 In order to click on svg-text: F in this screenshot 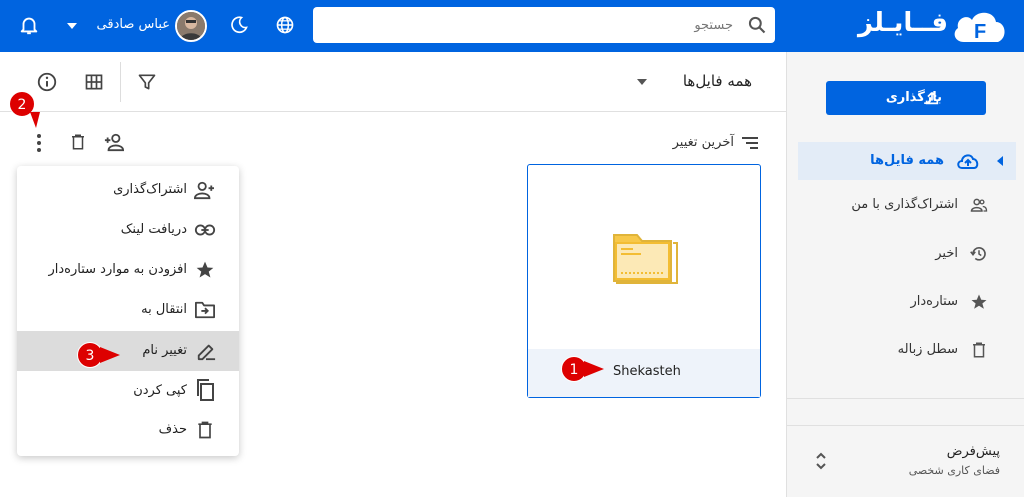, I will do `click(980, 32)`.